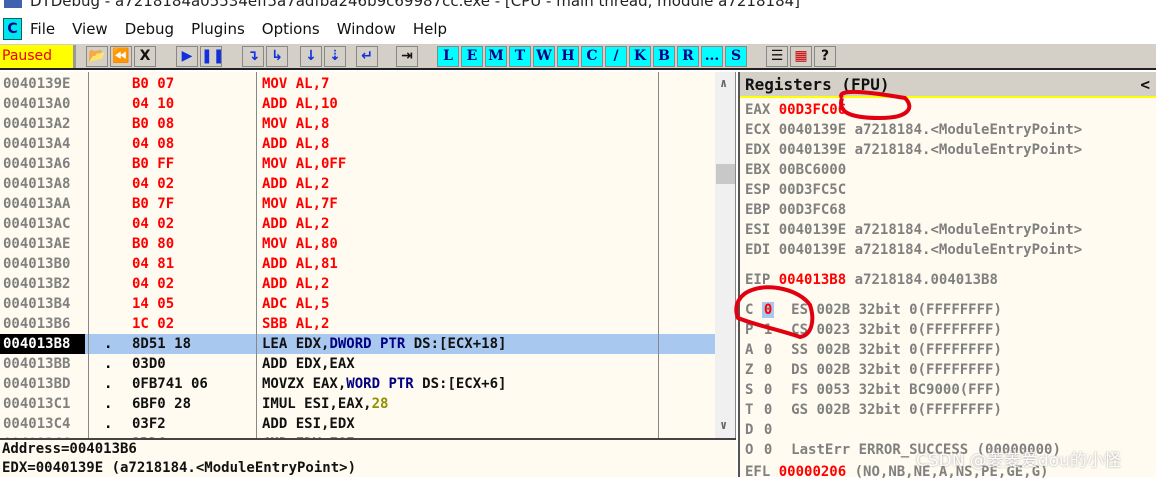 This screenshot has height=482, width=1156. What do you see at coordinates (335, 56) in the screenshot?
I see `trace-over-icon: ⇣` at bounding box center [335, 56].